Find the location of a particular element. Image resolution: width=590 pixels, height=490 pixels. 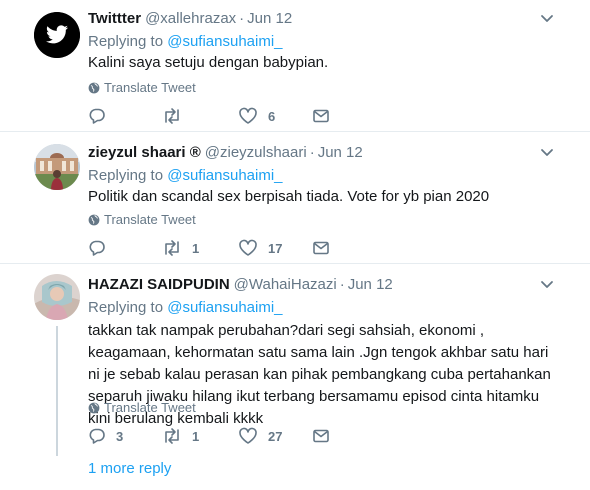

tweet-actions: 6 is located at coordinates (218, 116).